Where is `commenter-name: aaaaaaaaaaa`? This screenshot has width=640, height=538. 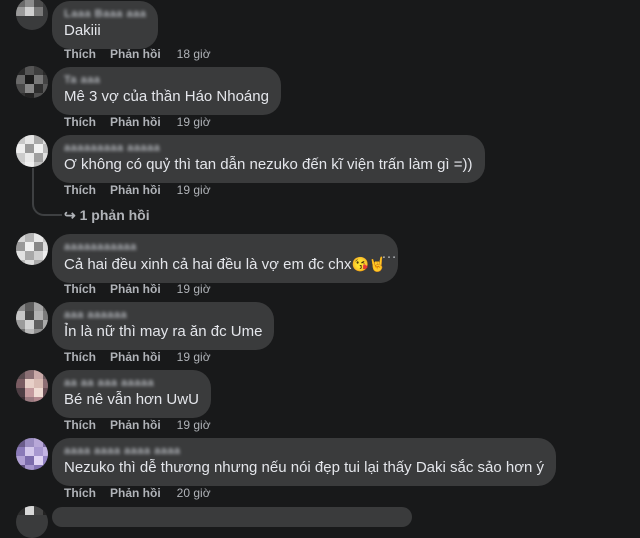
commenter-name: aaaaaaaaaaa is located at coordinates (225, 247).